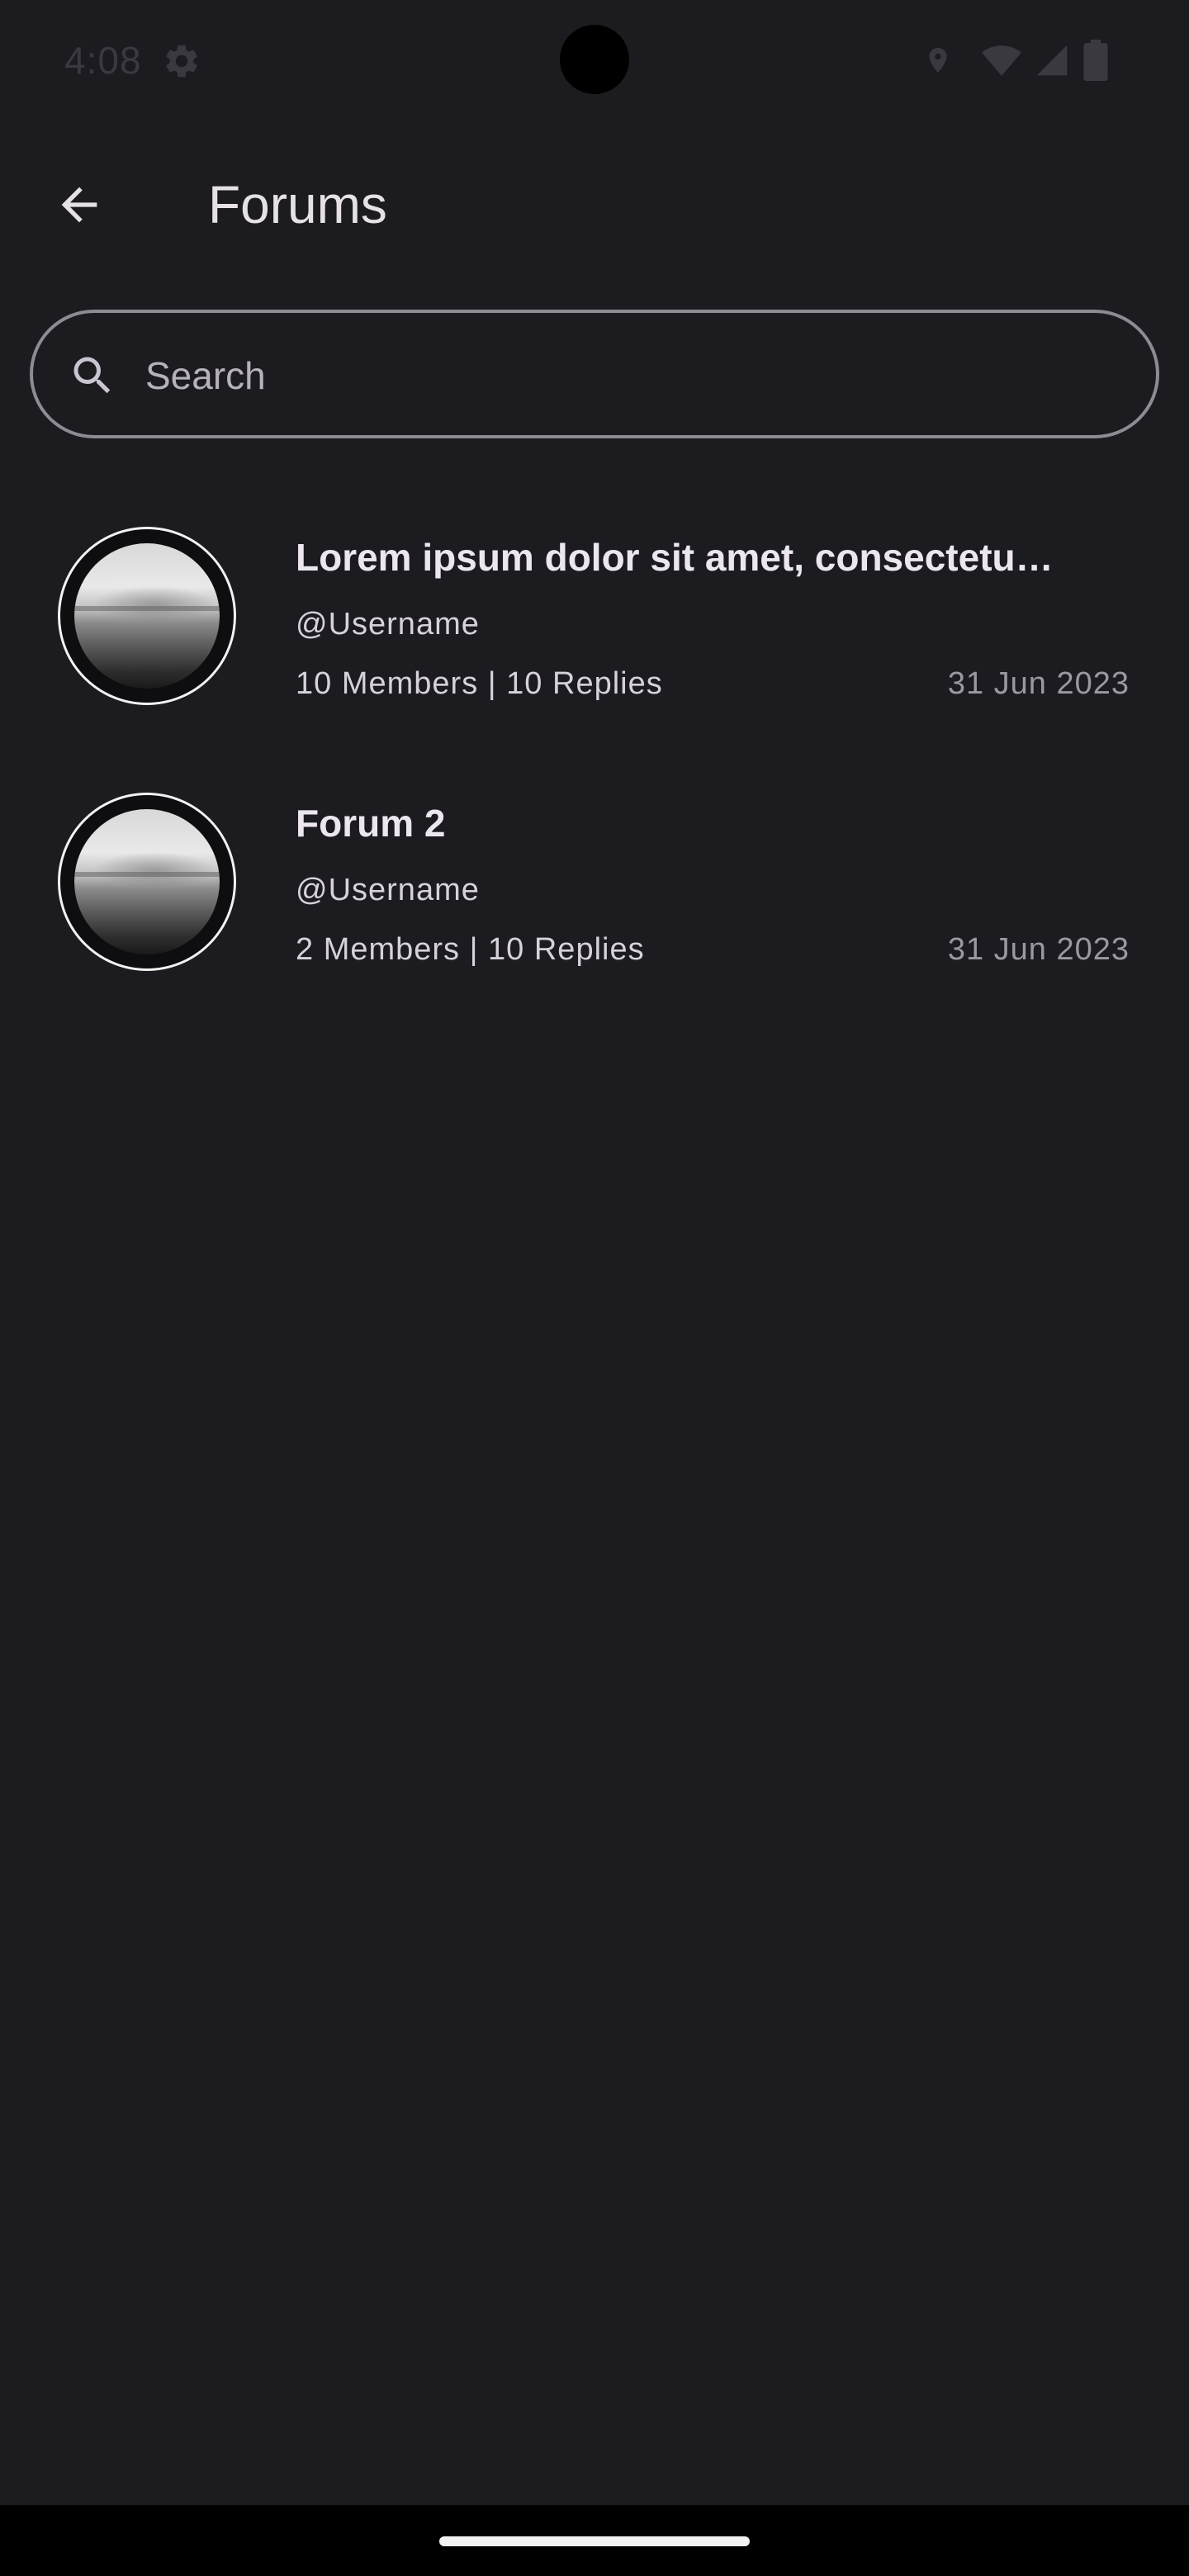 The height and width of the screenshot is (2576, 1189). What do you see at coordinates (1001, 60) in the screenshot?
I see `wifi-icon` at bounding box center [1001, 60].